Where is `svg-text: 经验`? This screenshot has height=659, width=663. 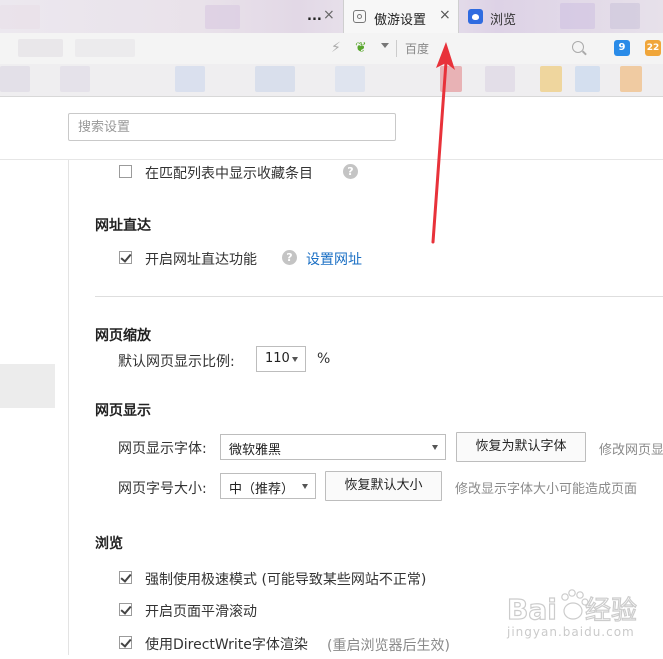
svg-text: 经验 is located at coordinates (611, 611).